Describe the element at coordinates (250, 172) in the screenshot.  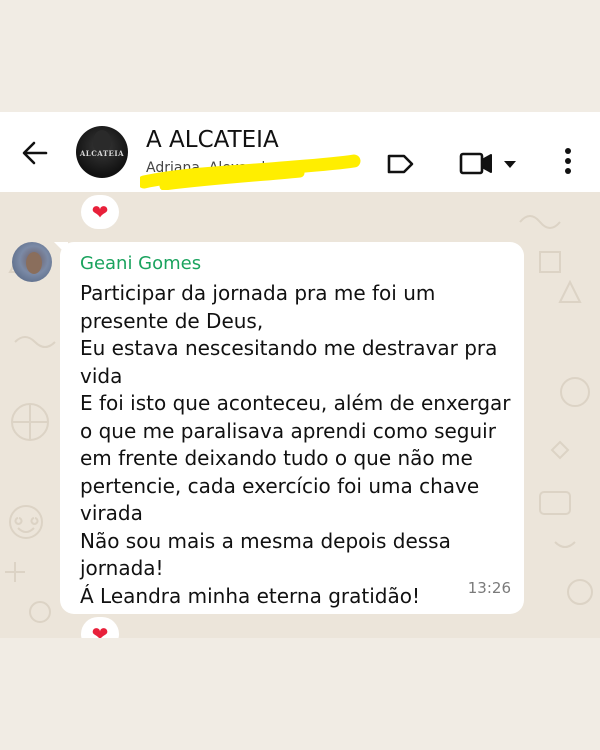
I see `yellow-highlight-scribble` at that location.